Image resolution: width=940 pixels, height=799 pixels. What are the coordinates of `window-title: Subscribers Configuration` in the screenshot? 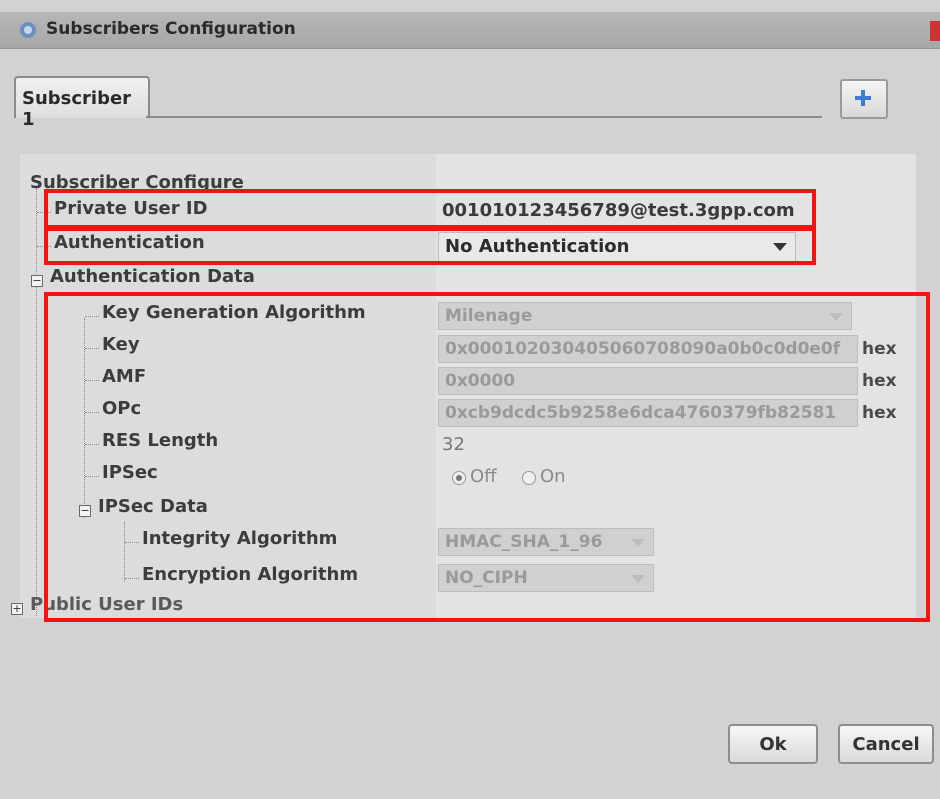 It's located at (171, 29).